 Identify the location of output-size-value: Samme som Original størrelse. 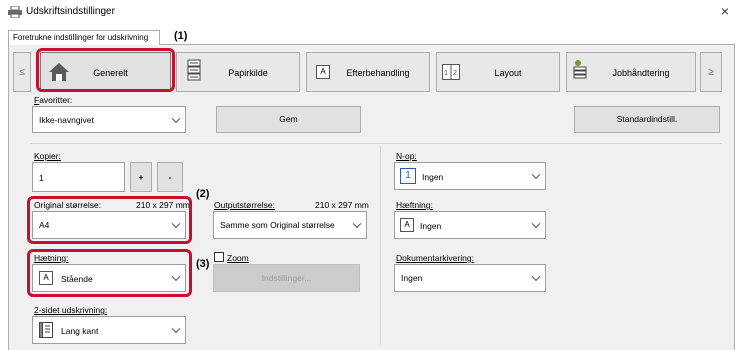
(277, 225).